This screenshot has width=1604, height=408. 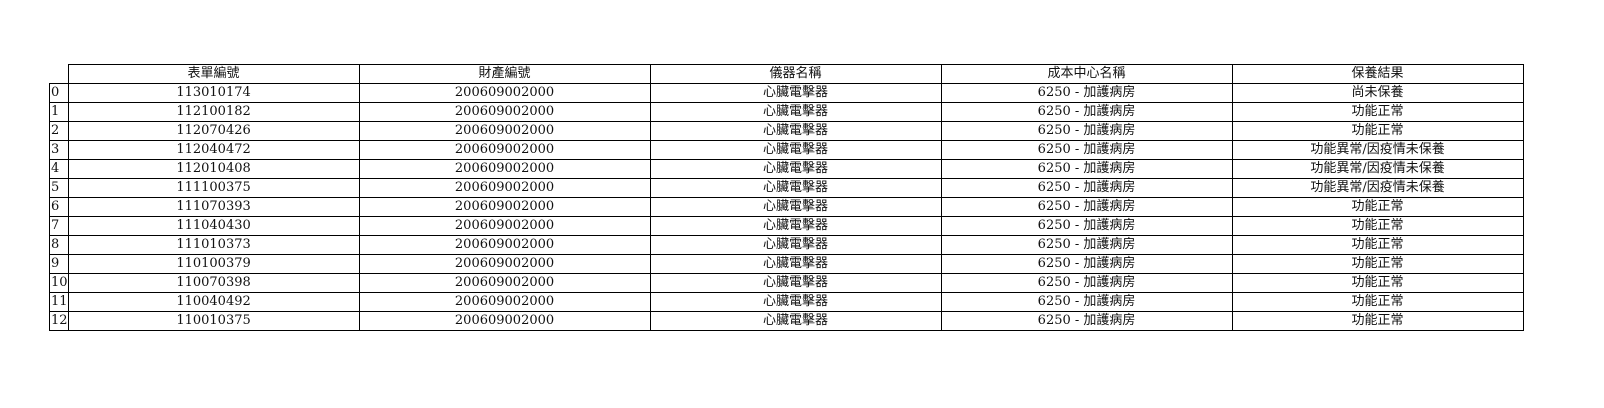 What do you see at coordinates (213, 283) in the screenshot?
I see `form-number-cell: 110070398` at bounding box center [213, 283].